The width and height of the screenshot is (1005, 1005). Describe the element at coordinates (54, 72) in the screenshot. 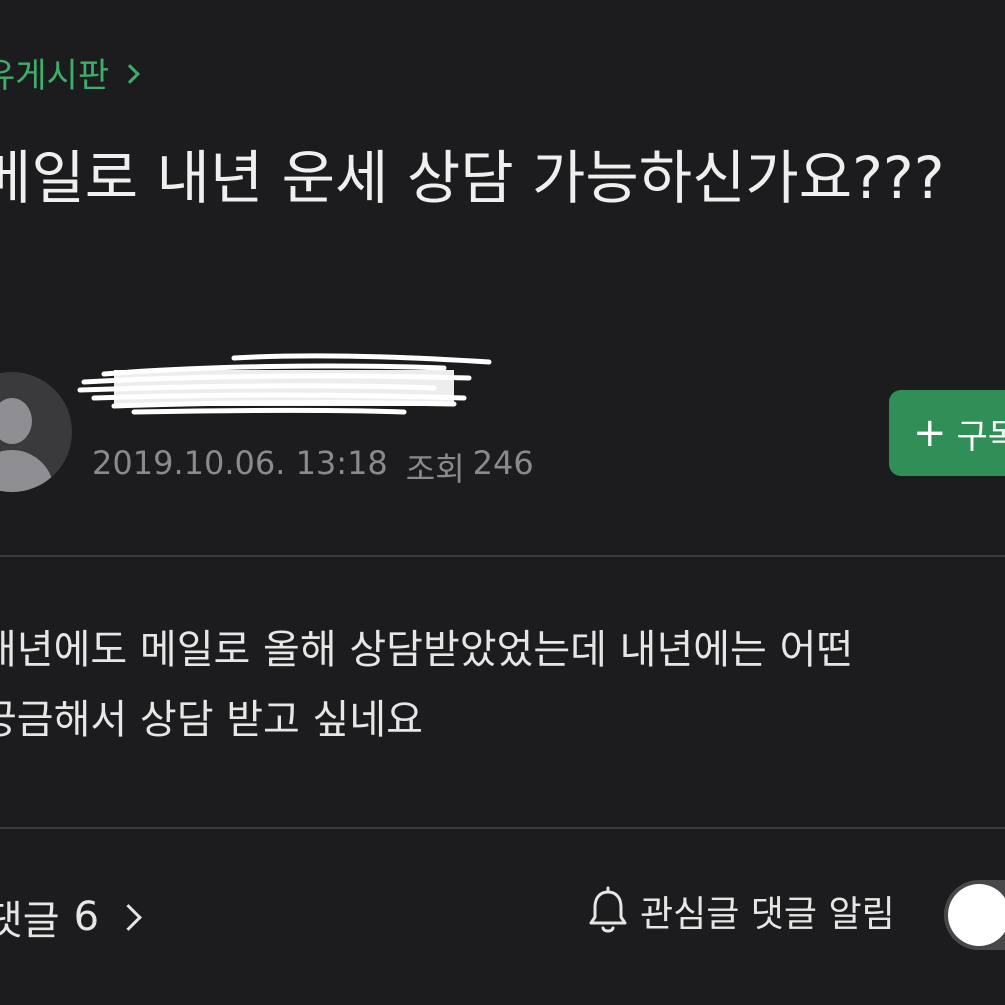

I see `board-name: 유게시판` at that location.